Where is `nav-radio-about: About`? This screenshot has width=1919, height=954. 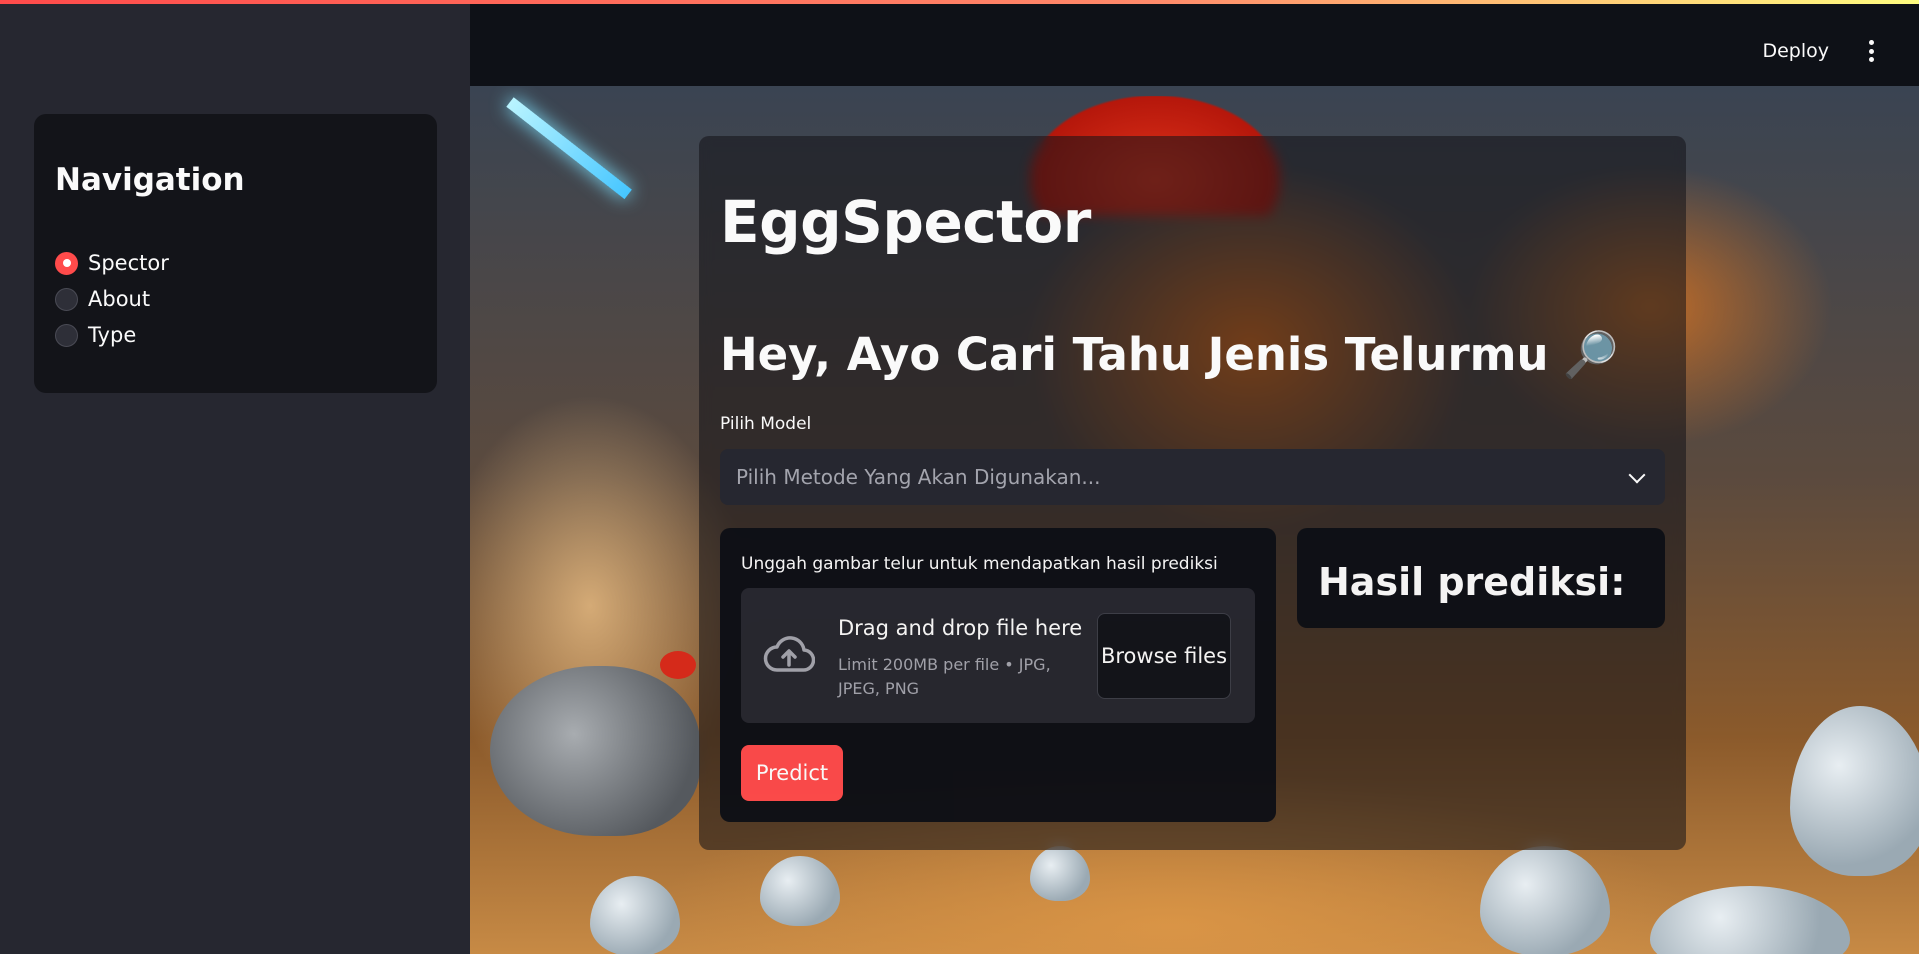
nav-radio-about: About is located at coordinates (102, 299).